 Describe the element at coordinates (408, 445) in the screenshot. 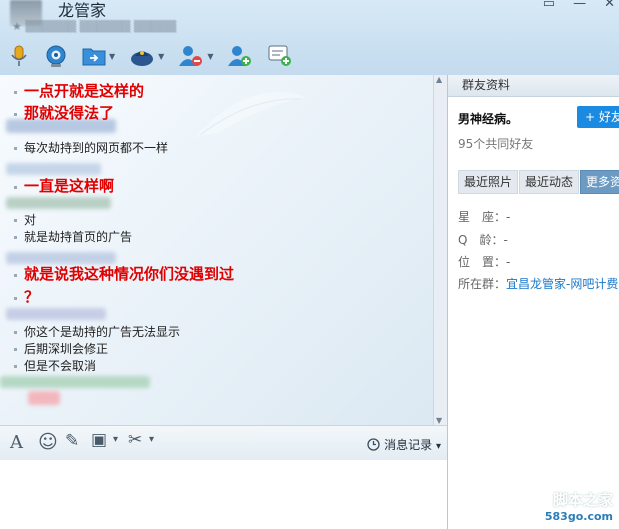

I see `message-history-label: 消息记录` at that location.